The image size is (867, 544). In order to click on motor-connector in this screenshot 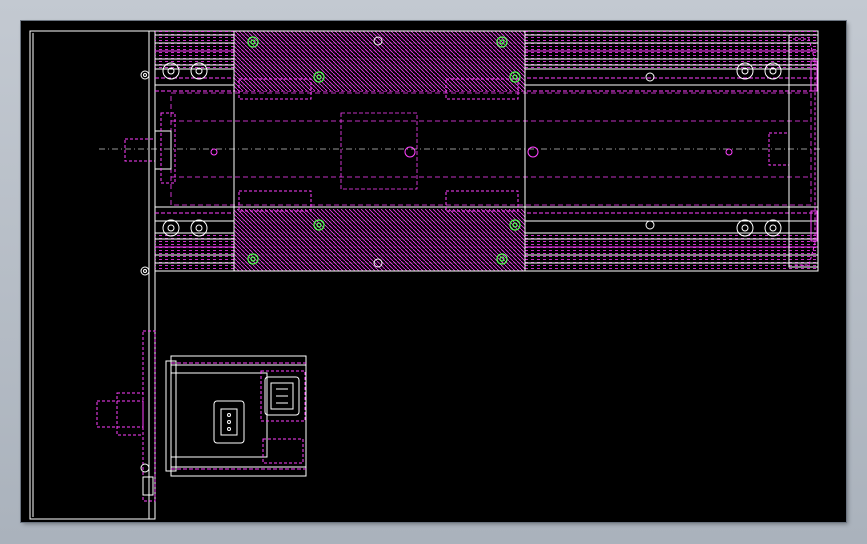, I will do `click(229, 422)`.